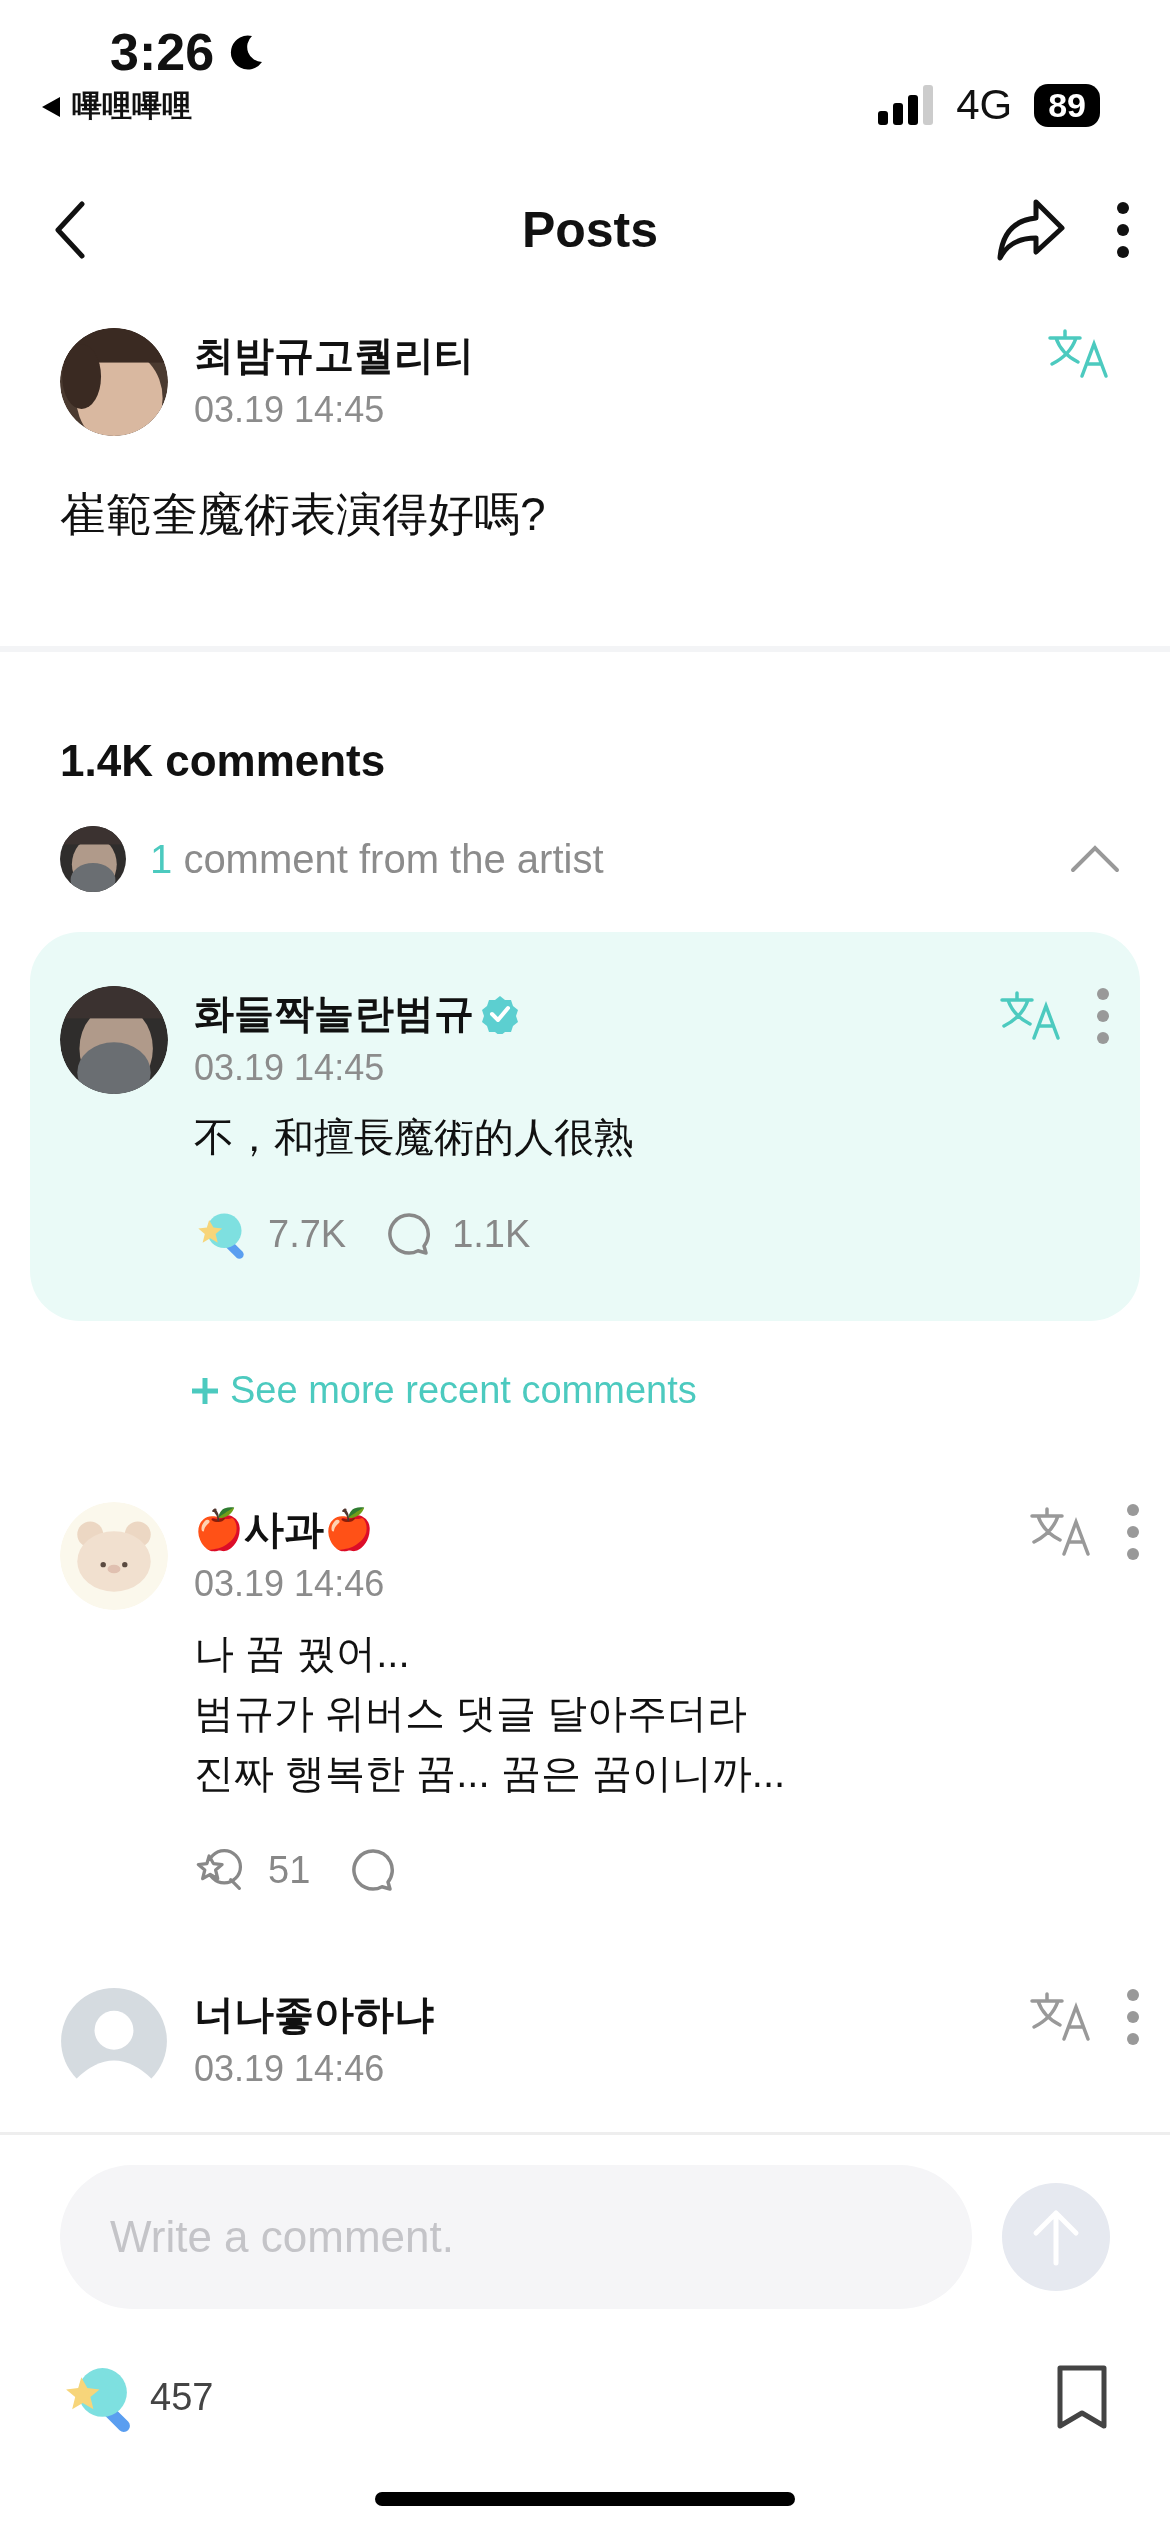 This screenshot has width=1170, height=2532. What do you see at coordinates (182, 2397) in the screenshot?
I see `post-like-count: 457` at bounding box center [182, 2397].